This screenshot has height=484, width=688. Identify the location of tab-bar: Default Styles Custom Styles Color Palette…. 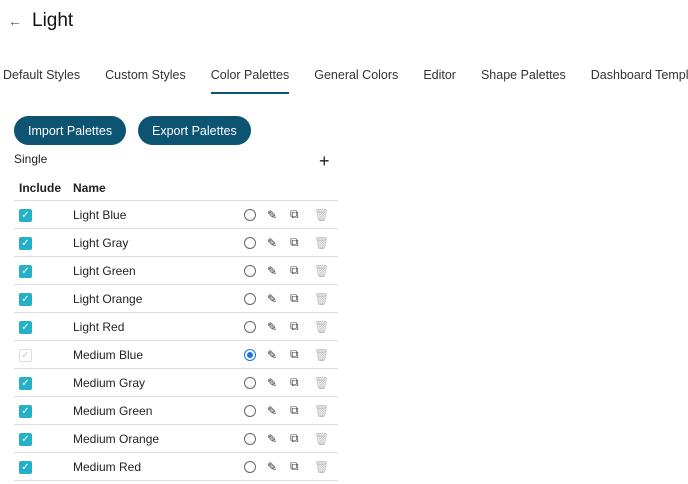
(345, 81).